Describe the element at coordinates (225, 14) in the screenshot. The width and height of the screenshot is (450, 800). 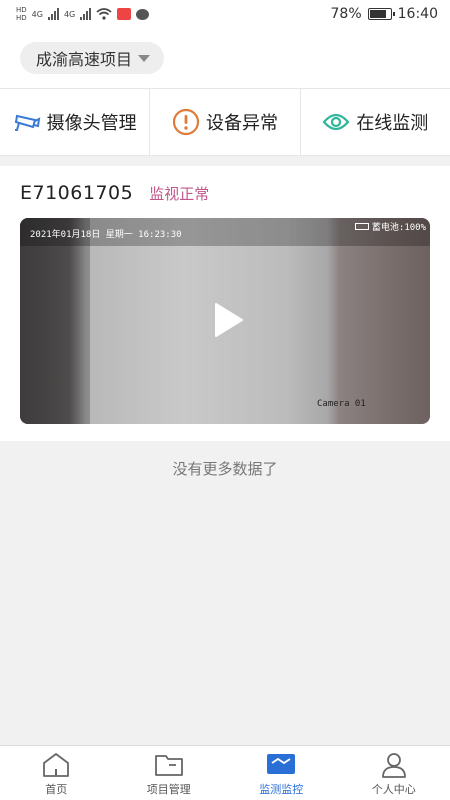
I see `status-bar: HD HD 4G 4G 78% 16:40` at that location.